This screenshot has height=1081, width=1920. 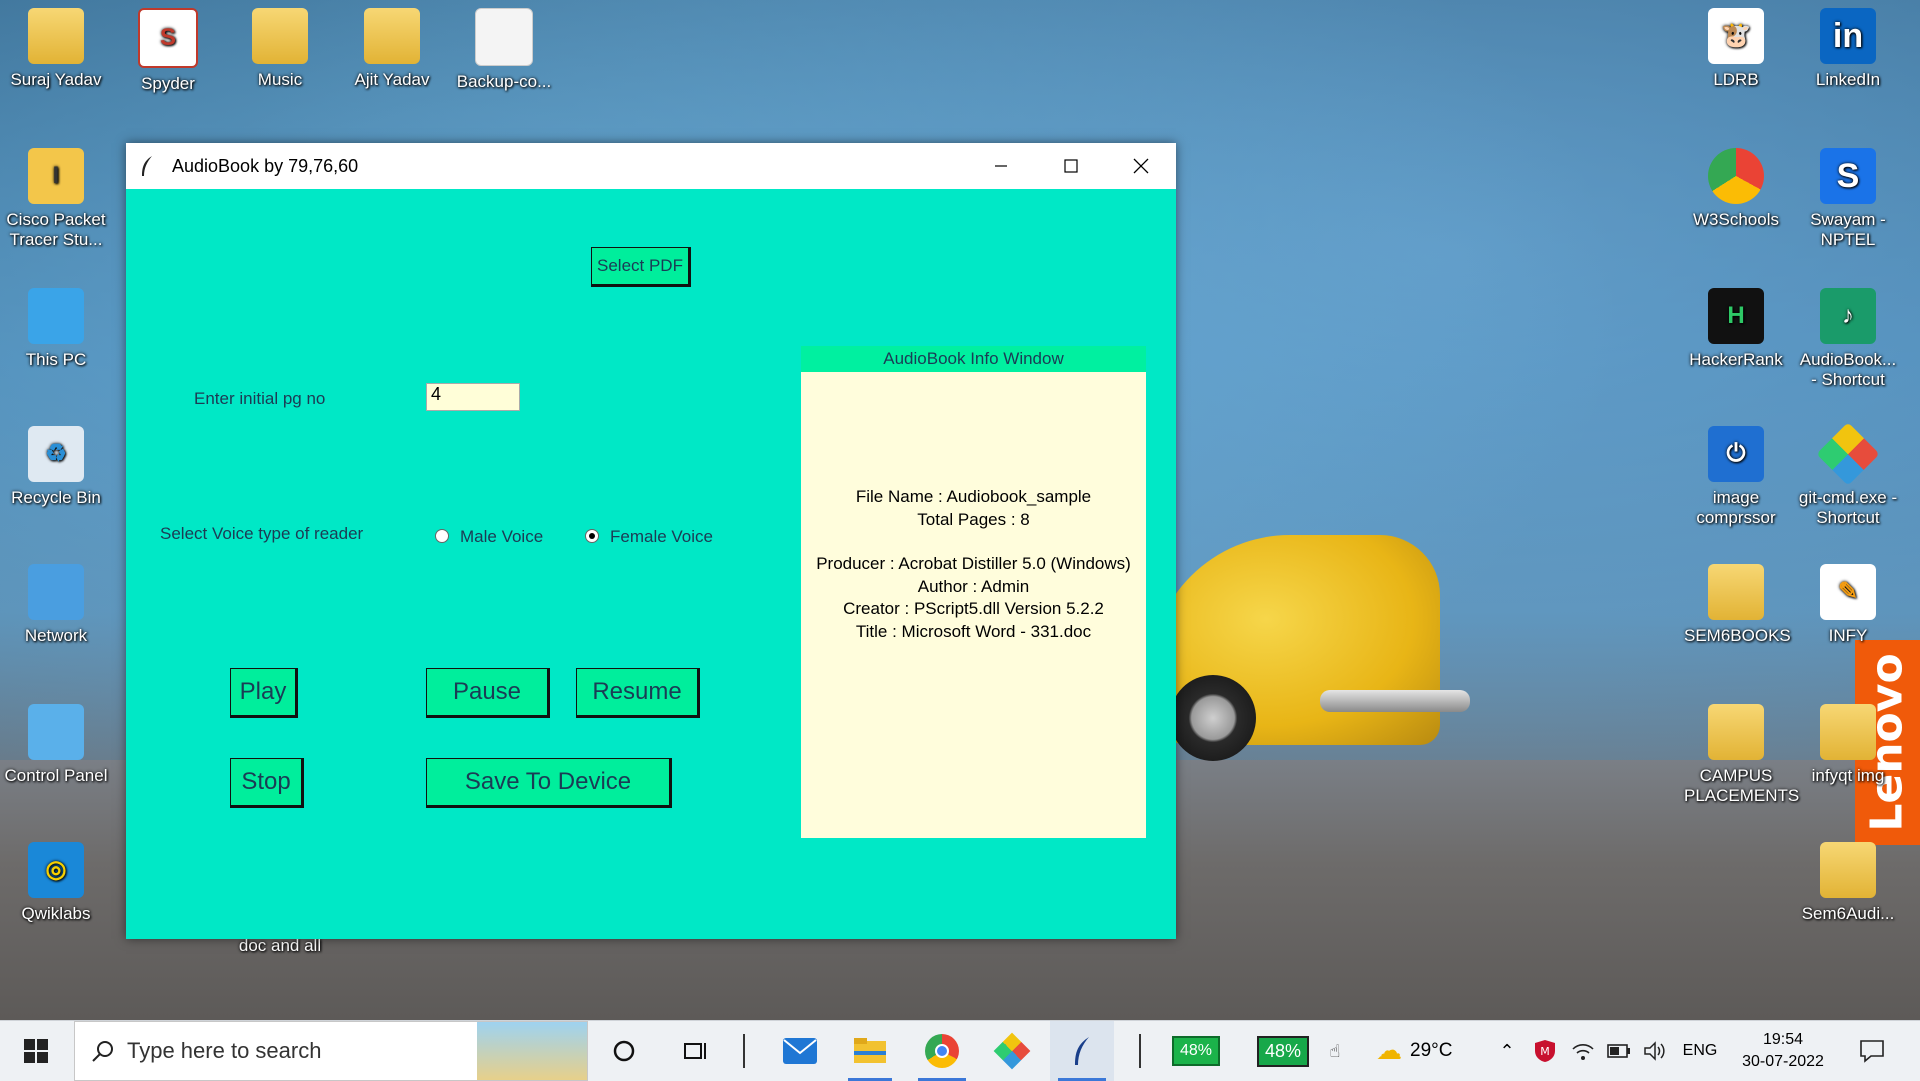 I want to click on task-view-icon, so click(x=695, y=1051).